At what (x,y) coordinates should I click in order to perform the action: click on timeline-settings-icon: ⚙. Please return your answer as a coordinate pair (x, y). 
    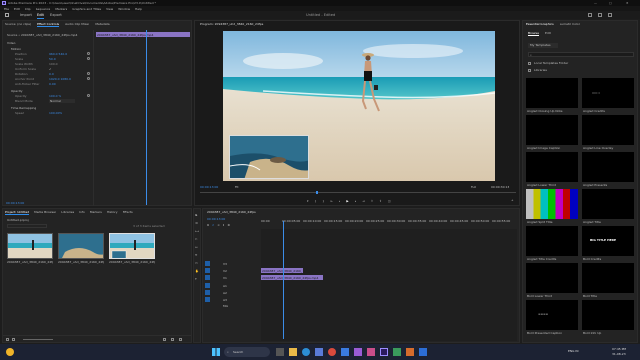
    Looking at the image, I should click on (228, 225).